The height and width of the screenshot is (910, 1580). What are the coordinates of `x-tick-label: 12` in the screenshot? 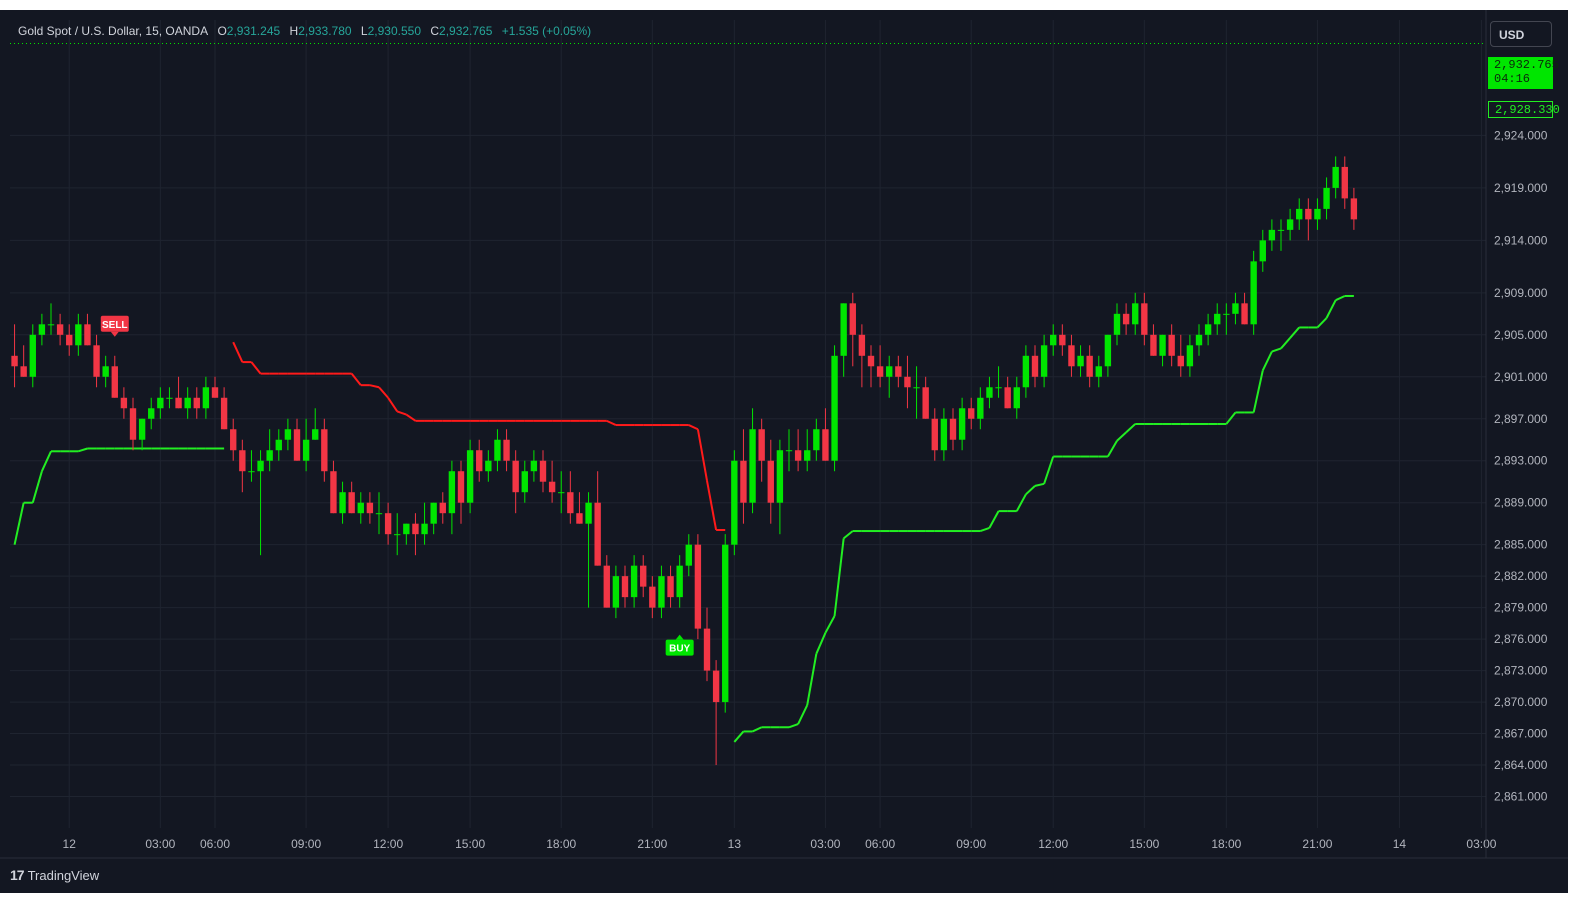 It's located at (70, 844).